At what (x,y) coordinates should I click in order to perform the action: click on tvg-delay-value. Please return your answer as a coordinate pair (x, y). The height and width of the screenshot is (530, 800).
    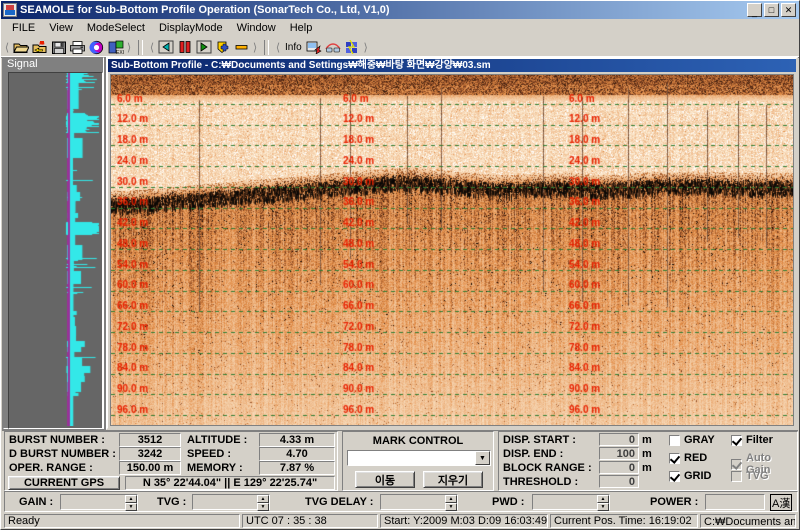
    Looking at the image, I should click on (413, 502).